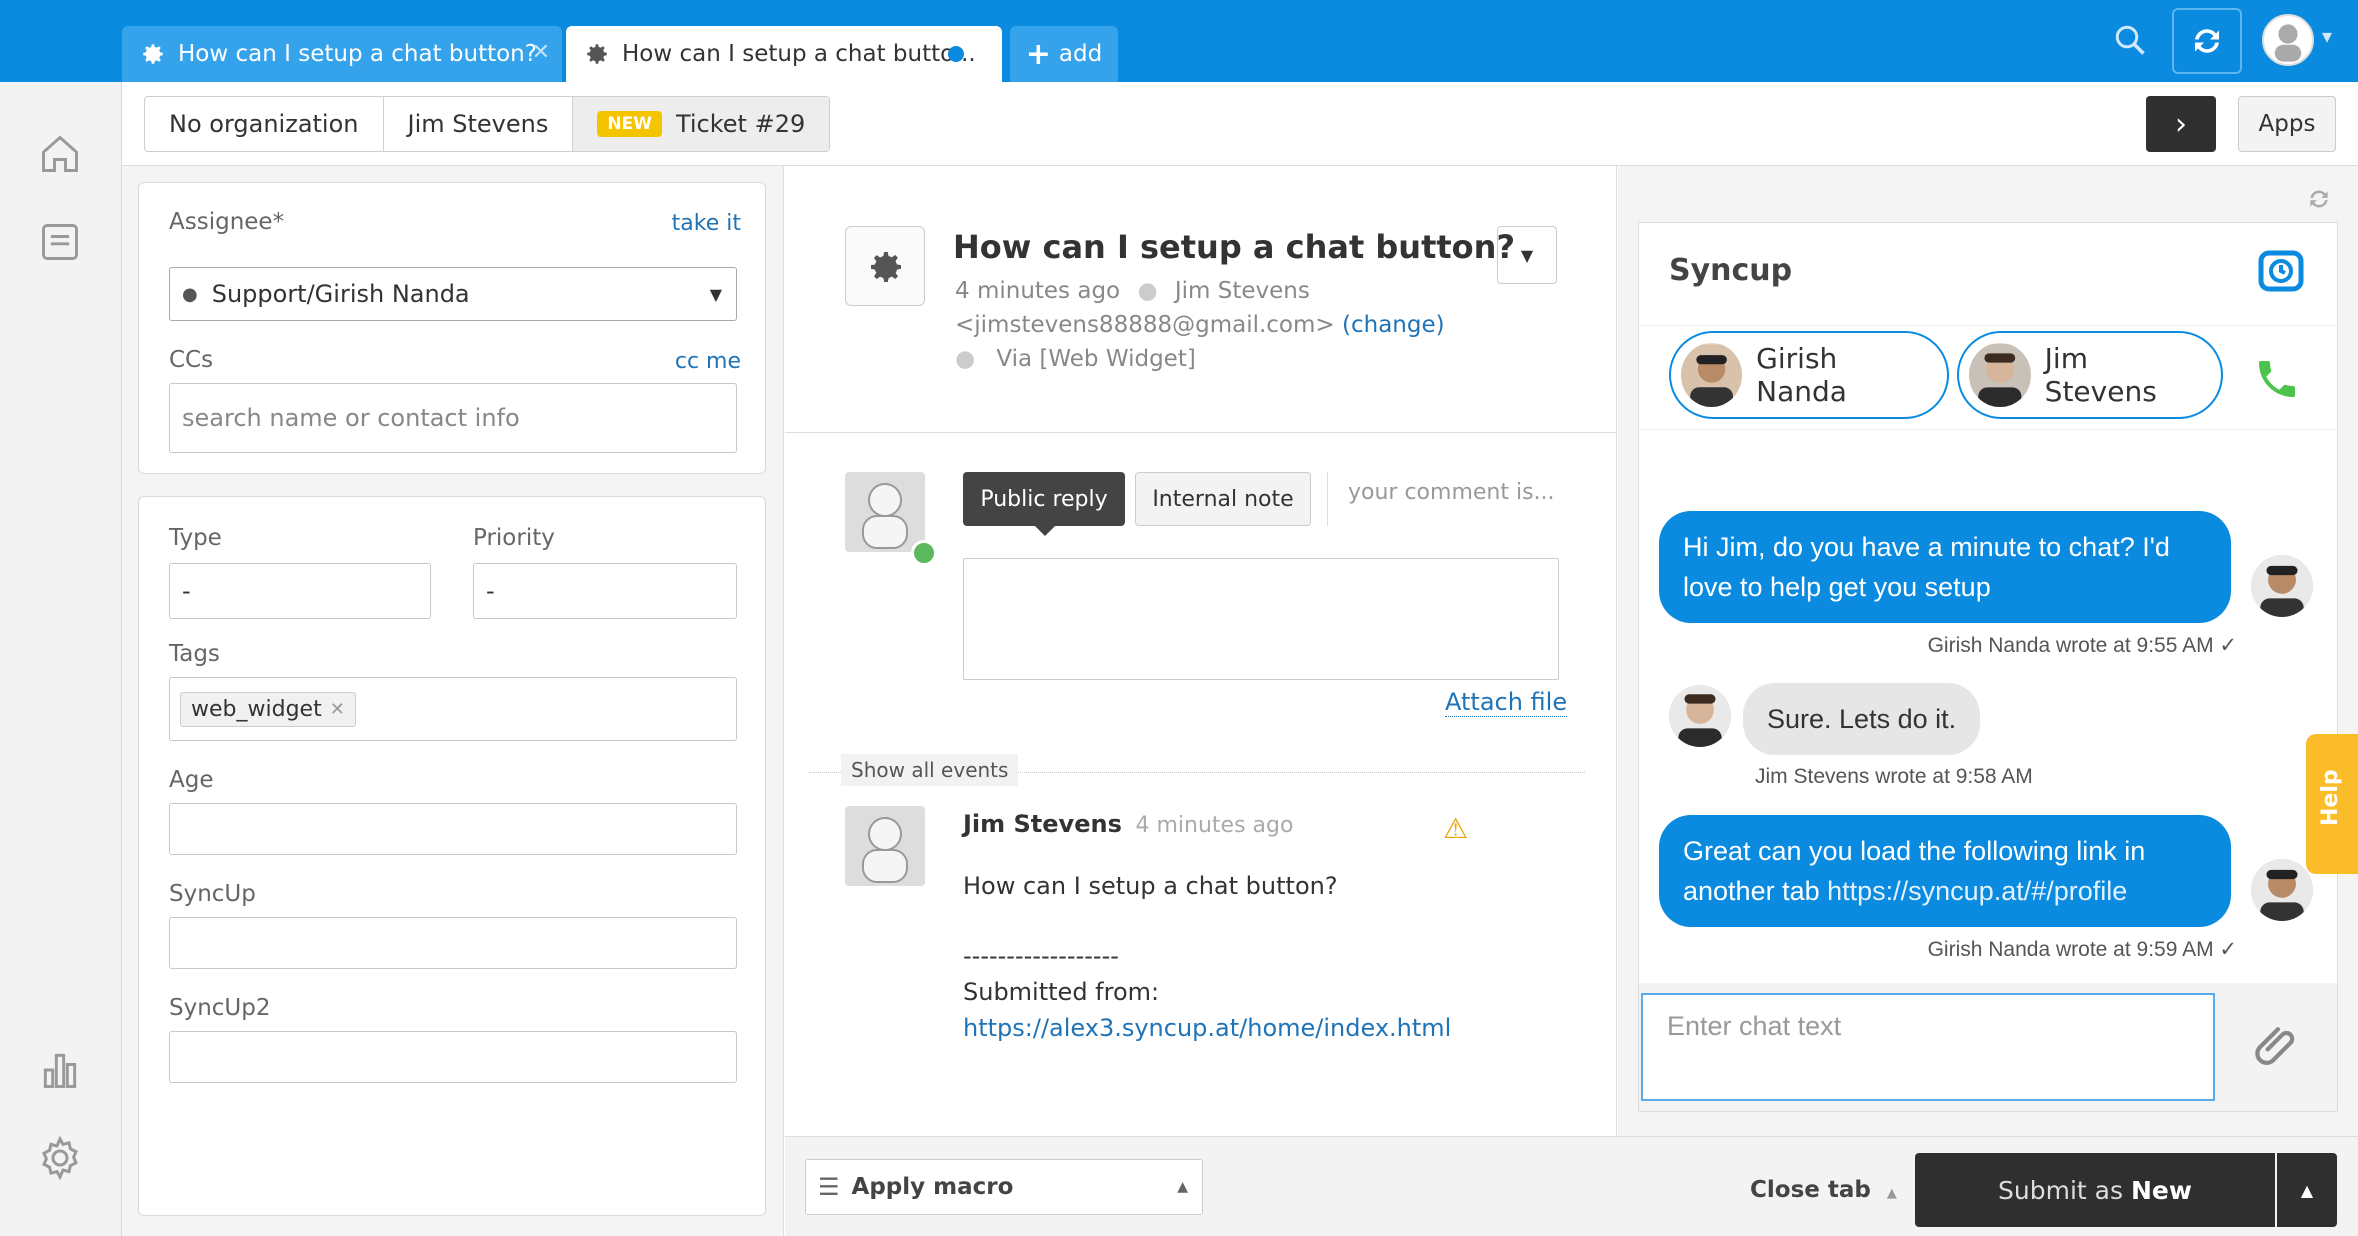 The width and height of the screenshot is (2358, 1236). What do you see at coordinates (740, 124) in the screenshot?
I see `crumb-ticket-label: Ticket #29` at bounding box center [740, 124].